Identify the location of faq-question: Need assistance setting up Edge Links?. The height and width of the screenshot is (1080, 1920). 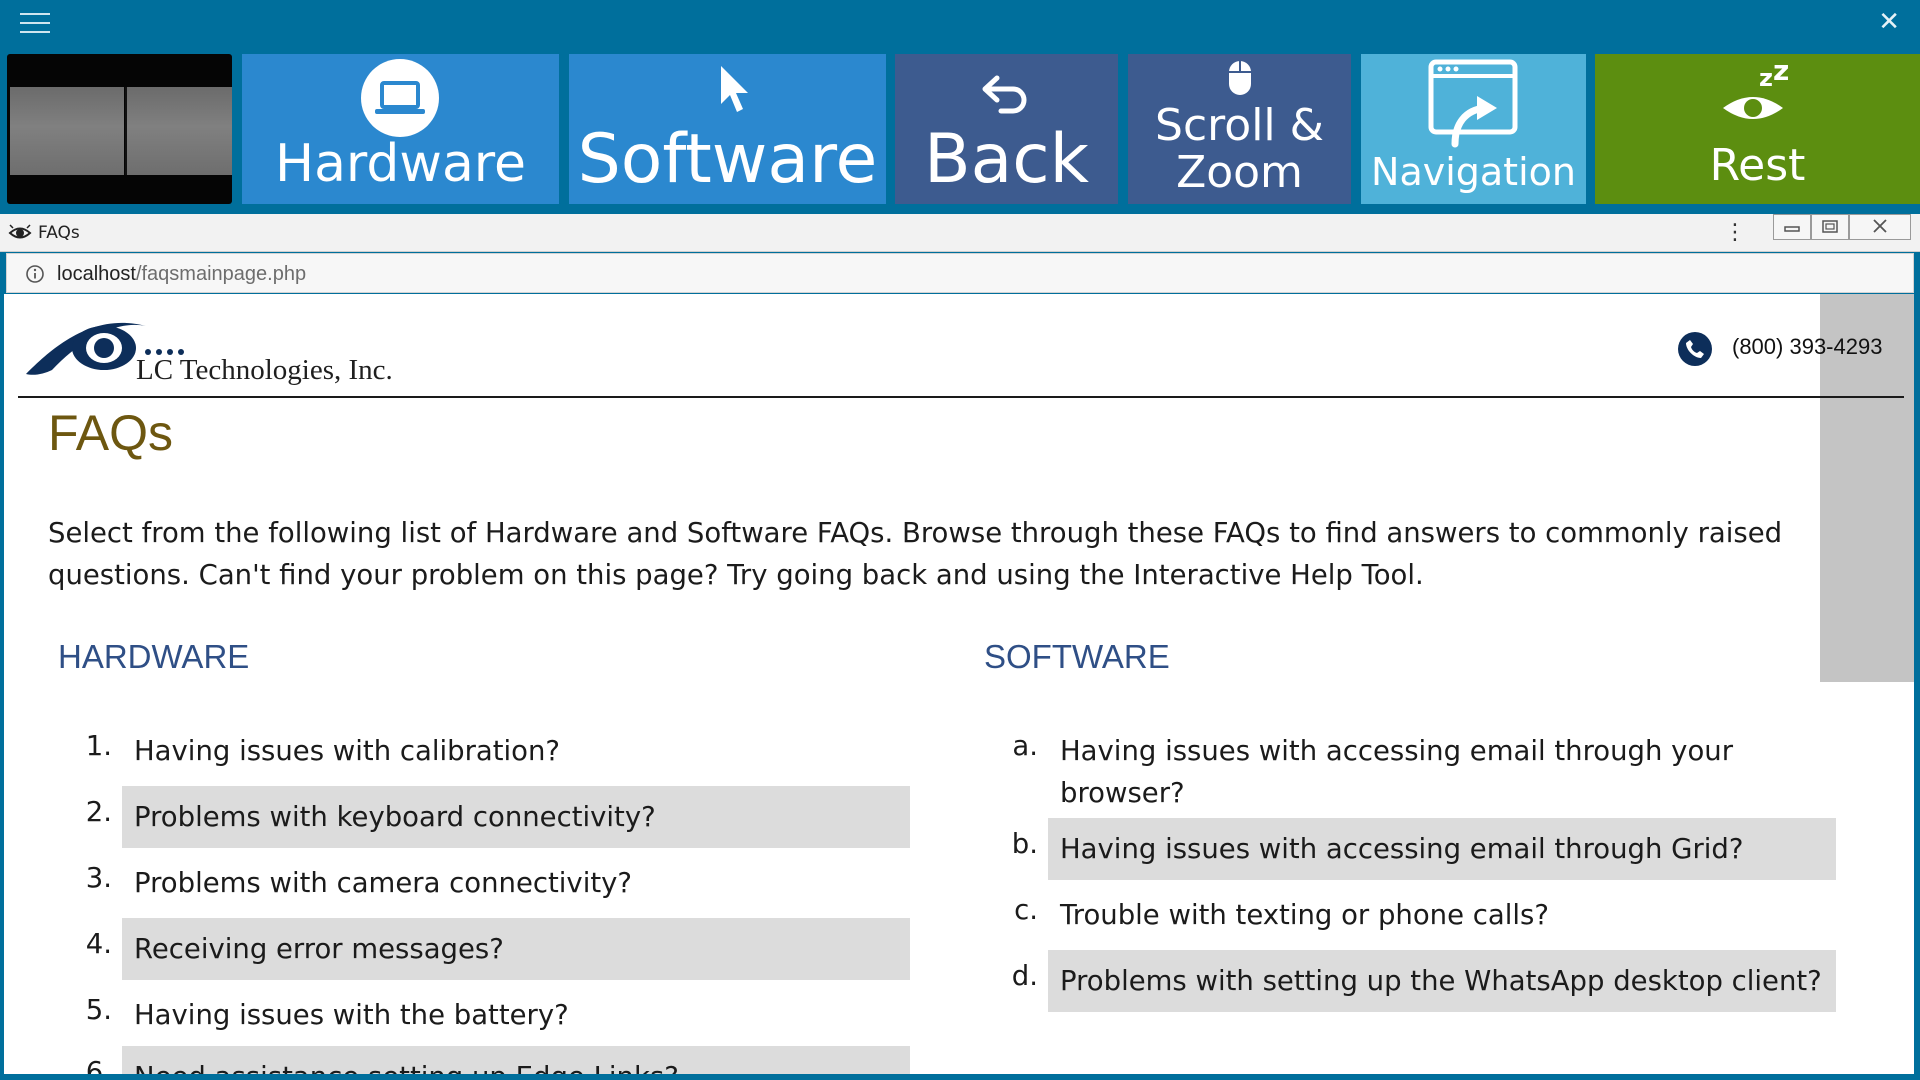
(516, 1060).